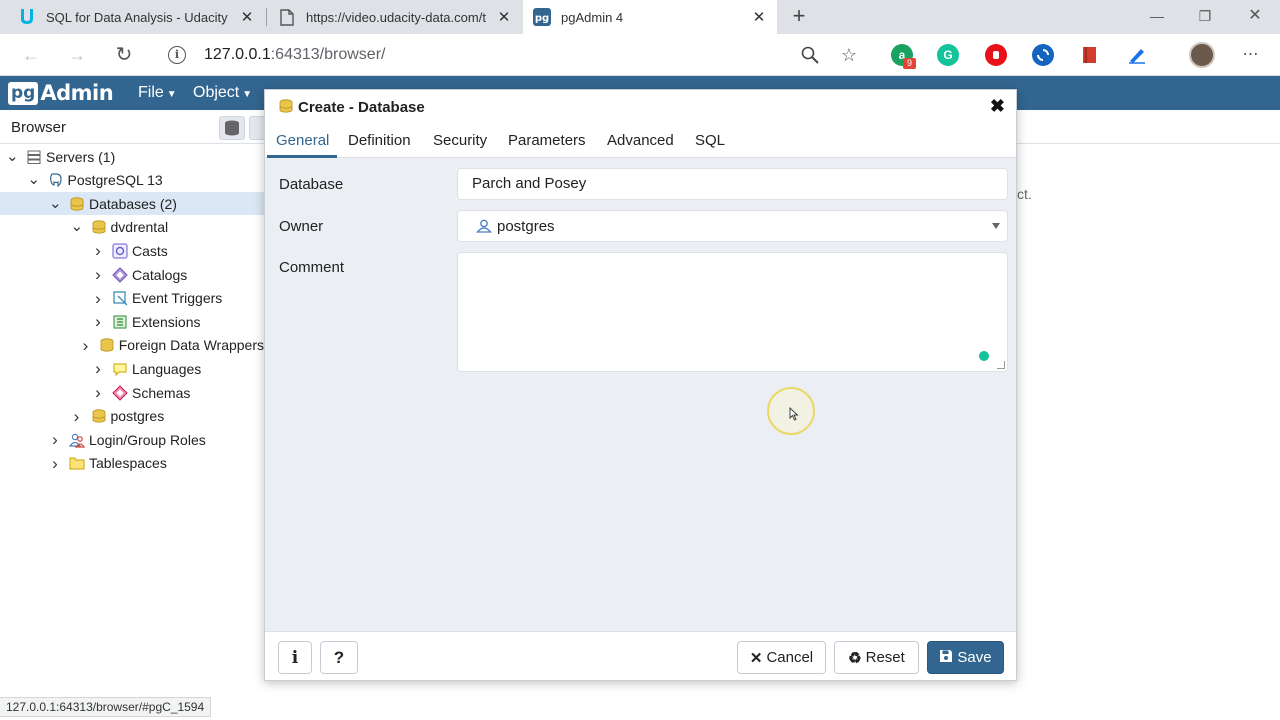 Image resolution: width=1280 pixels, height=720 pixels. Describe the element at coordinates (151, 92) in the screenshot. I see `menu-label: File` at that location.